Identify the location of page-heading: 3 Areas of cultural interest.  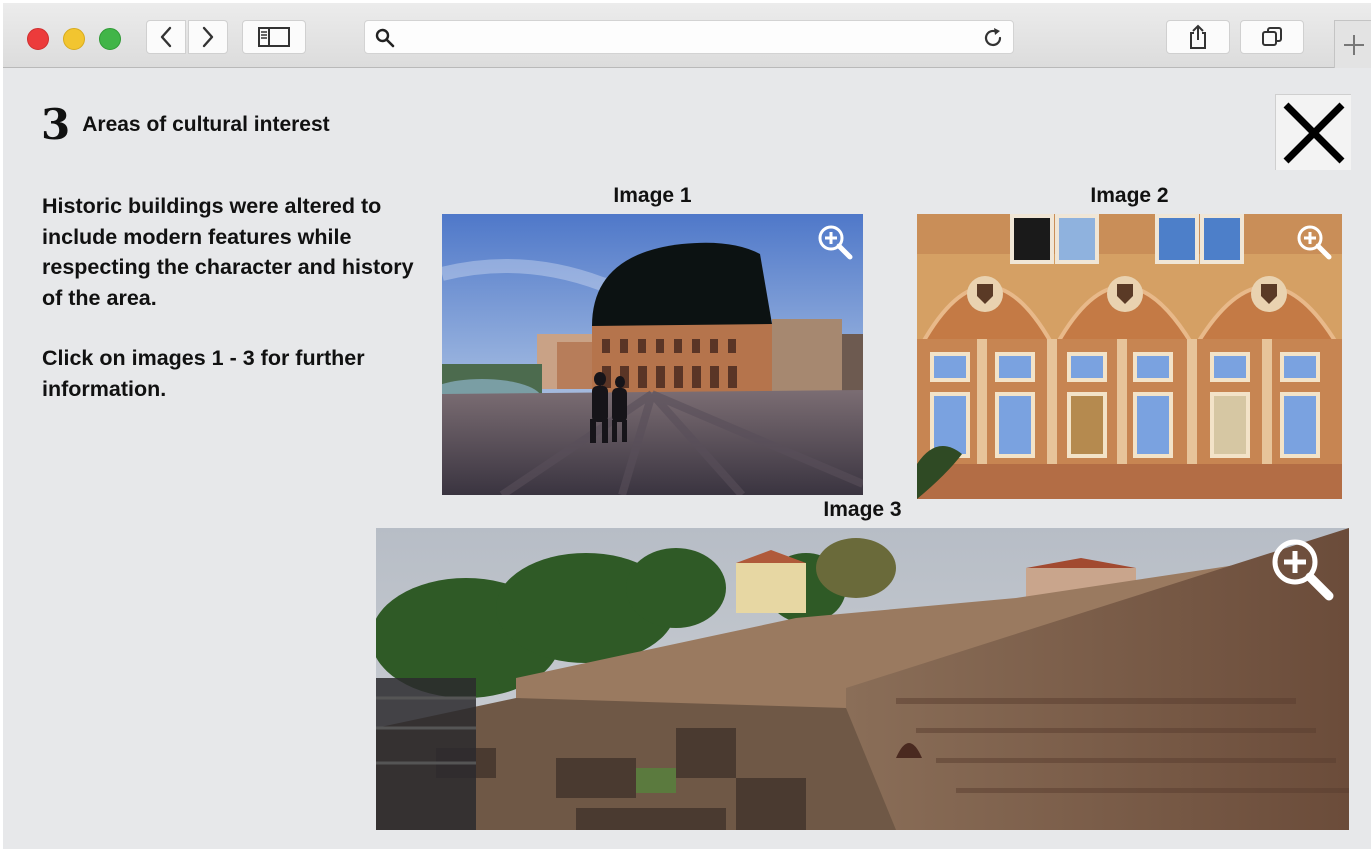
(185, 124).